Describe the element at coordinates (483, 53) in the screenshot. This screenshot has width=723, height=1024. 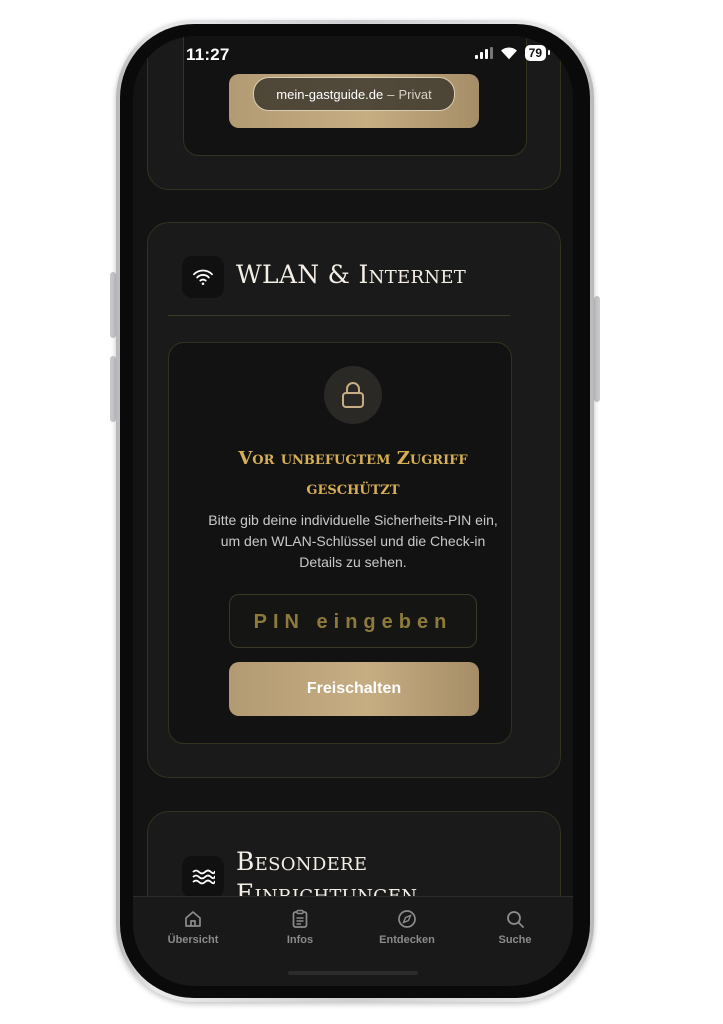
I see `signal-icon` at that location.